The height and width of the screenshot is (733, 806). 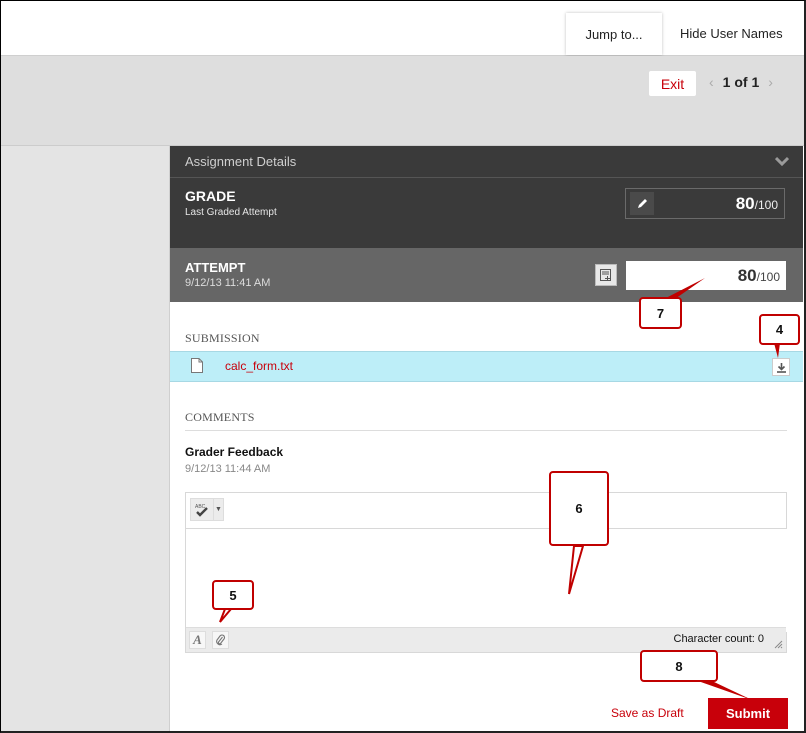 I want to click on grade-sublabel: Last Graded Attempt, so click(x=231, y=212).